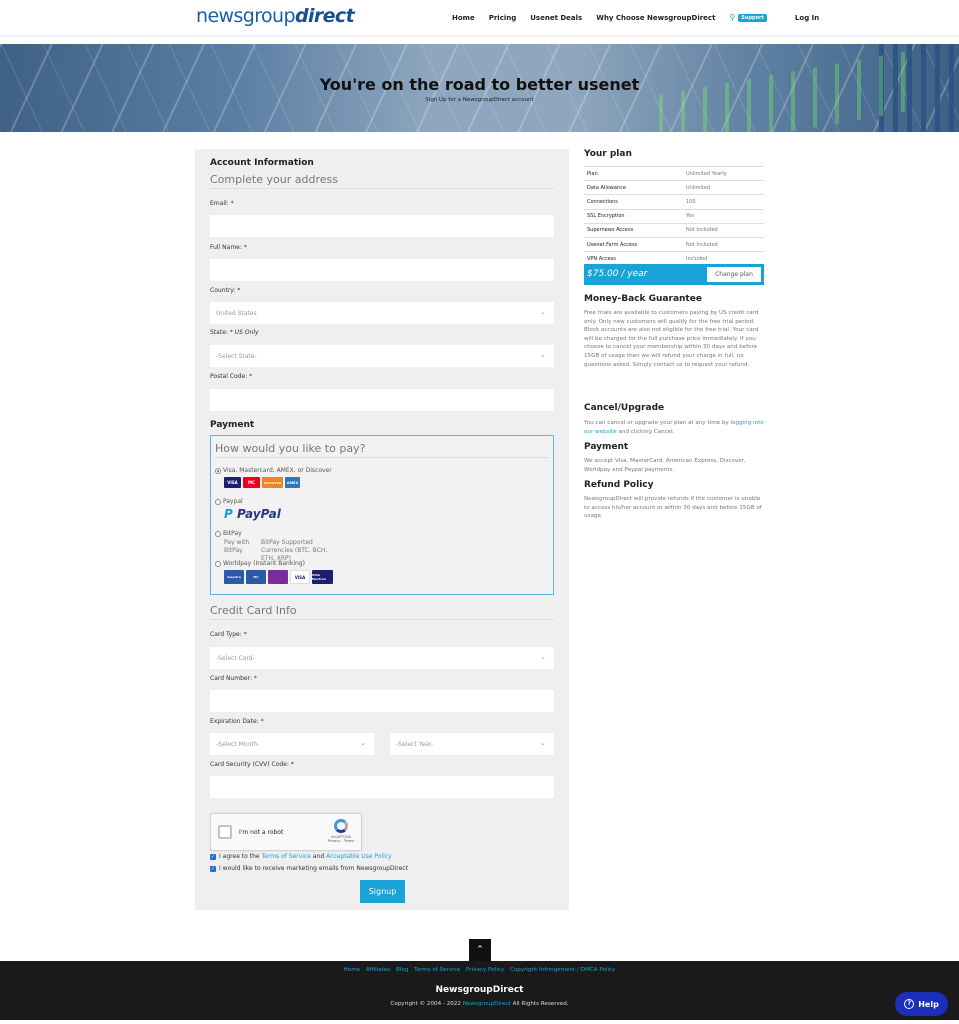  I want to click on nav-why-choose: Why Choose NewsgroupDirect, so click(655, 18).